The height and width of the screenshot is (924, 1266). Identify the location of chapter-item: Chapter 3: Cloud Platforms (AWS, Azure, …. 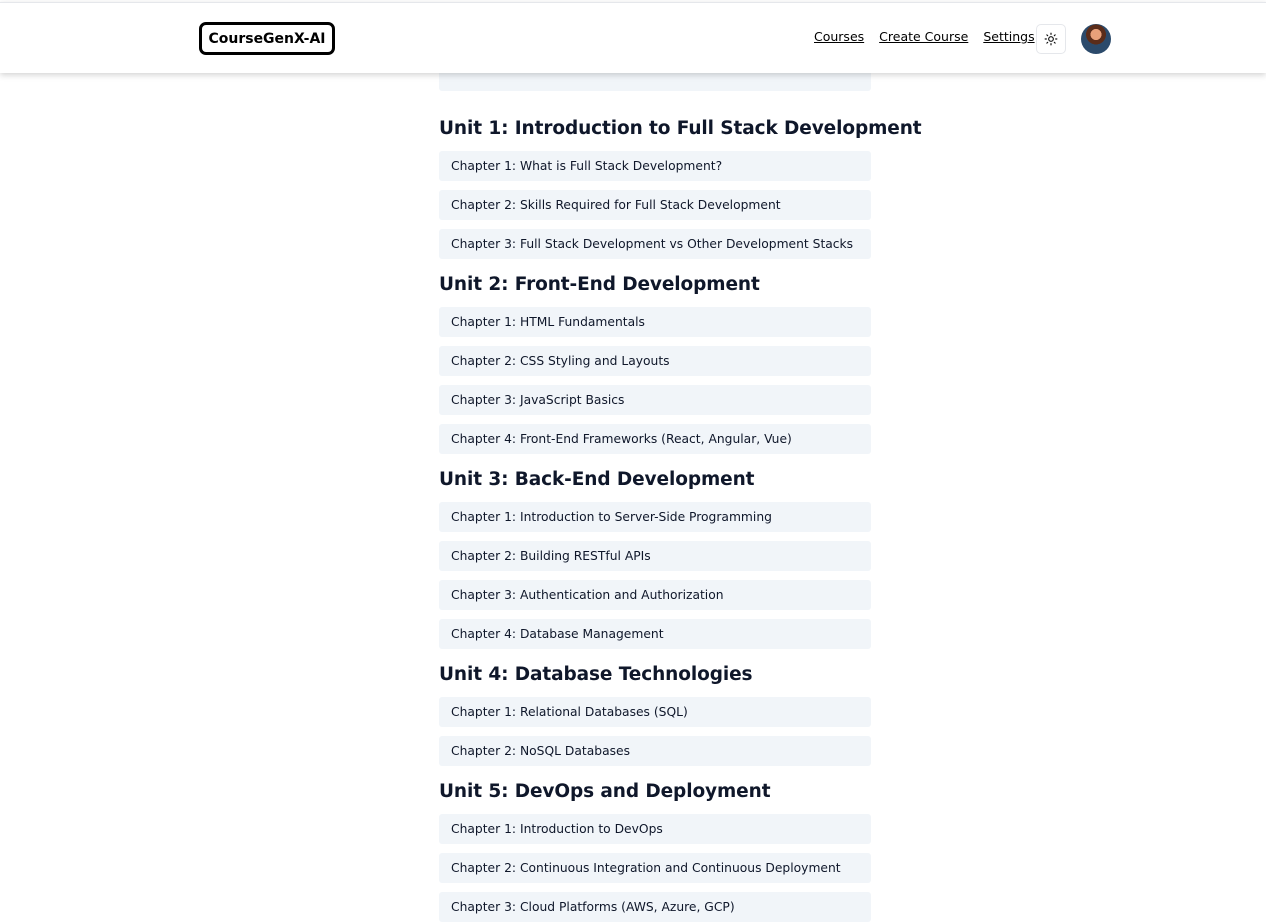
(655, 907).